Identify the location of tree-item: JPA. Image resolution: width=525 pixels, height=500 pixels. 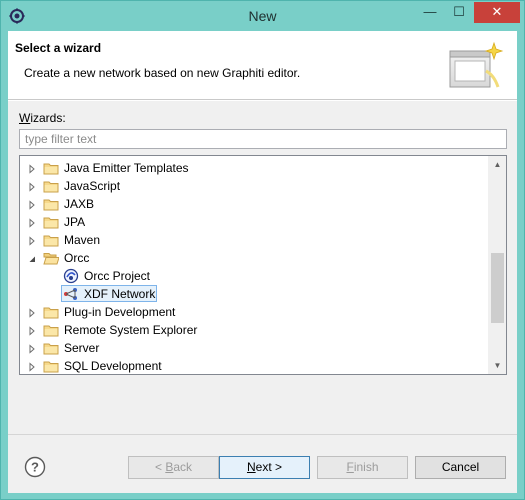
(255, 222).